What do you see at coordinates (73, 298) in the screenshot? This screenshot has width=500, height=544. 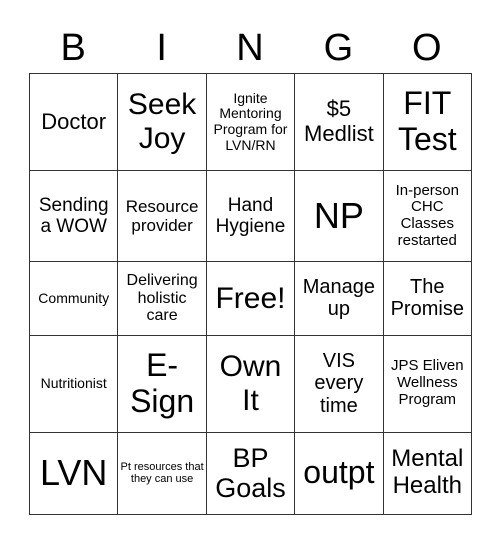 I see `bingo-cell: Community` at bounding box center [73, 298].